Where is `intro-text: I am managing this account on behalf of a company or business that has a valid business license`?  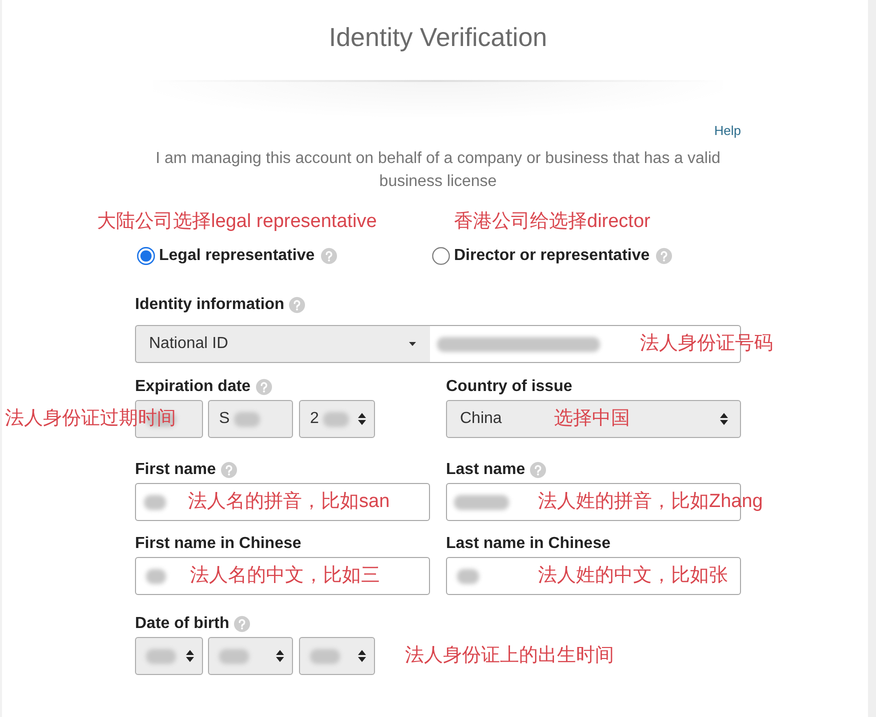
intro-text: I am managing this account on behalf of a company or business that has a valid business license is located at coordinates (438, 170).